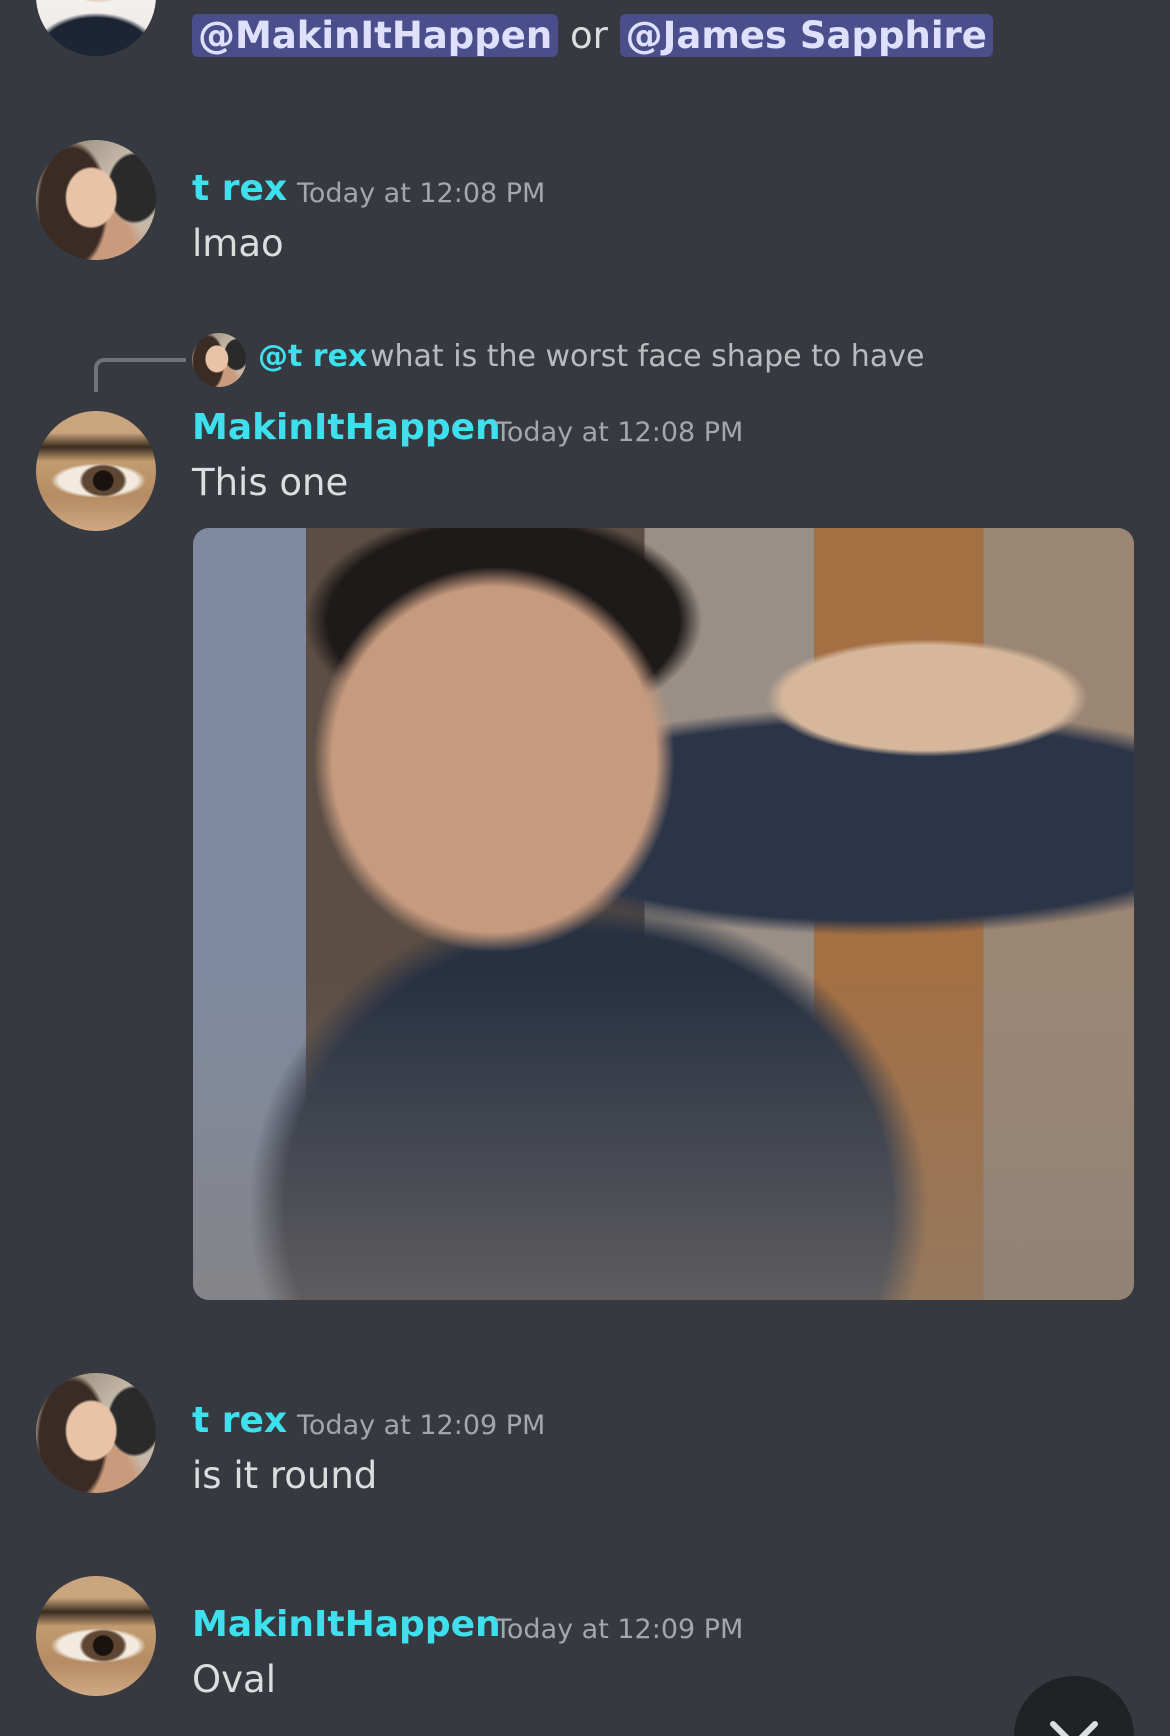  I want to click on username: MakinItHappen, so click(346, 1624).